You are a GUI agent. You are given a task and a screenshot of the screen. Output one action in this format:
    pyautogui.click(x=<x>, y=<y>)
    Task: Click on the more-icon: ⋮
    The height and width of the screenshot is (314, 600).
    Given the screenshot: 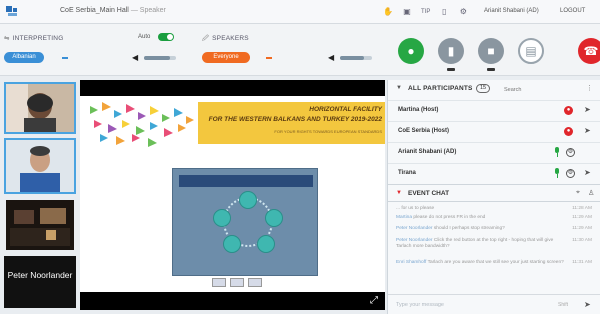 What is the action you would take?
    pyautogui.click(x=589, y=88)
    